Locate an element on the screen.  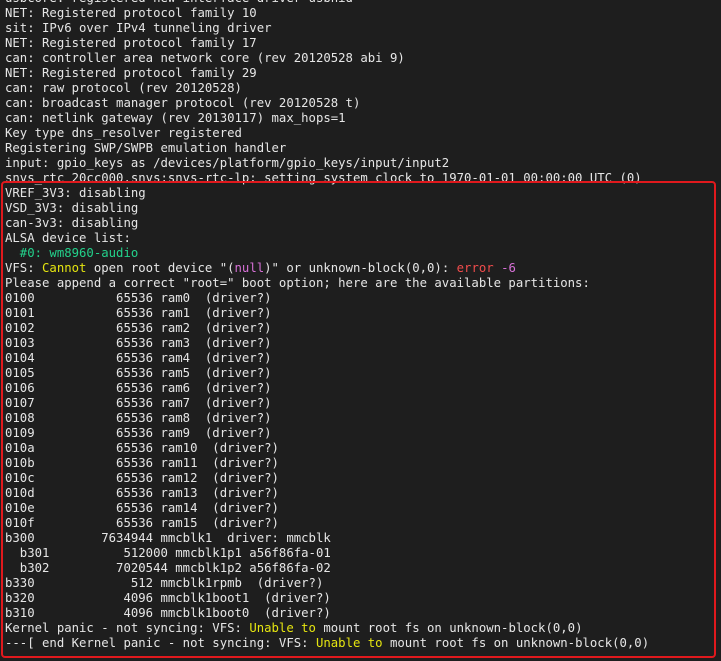
terminal-text-segment: 0104 65536 ram4 (driver?) is located at coordinates (138, 358).